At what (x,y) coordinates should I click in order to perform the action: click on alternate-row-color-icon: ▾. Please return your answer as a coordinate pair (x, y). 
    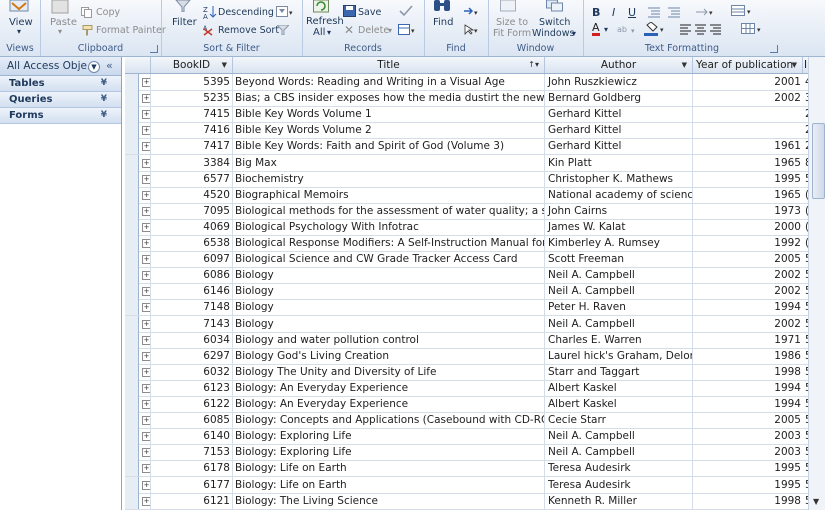
    Looking at the image, I should click on (753, 29).